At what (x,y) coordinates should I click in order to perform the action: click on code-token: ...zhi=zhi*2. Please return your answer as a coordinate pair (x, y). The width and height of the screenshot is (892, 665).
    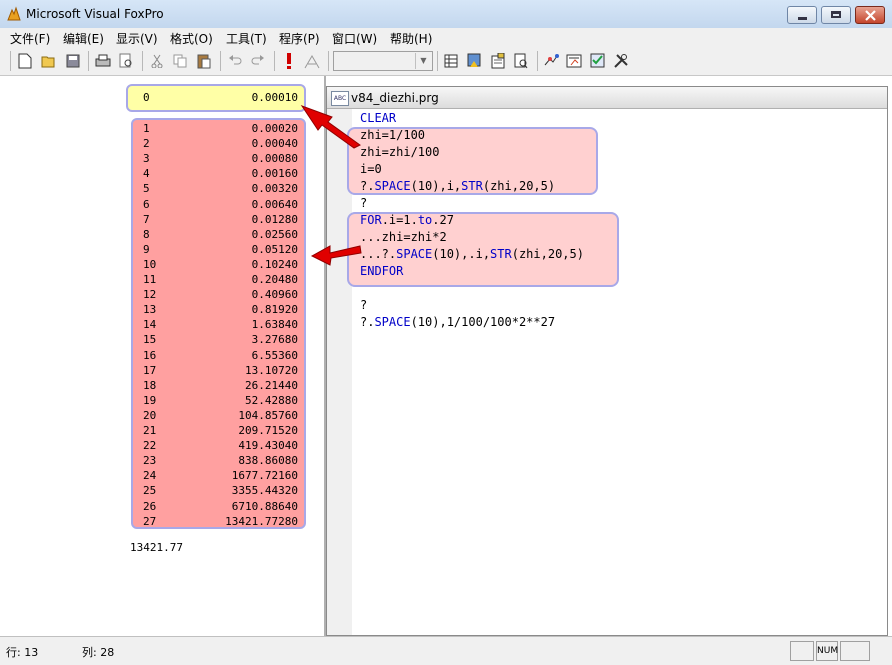
    Looking at the image, I should click on (403, 237).